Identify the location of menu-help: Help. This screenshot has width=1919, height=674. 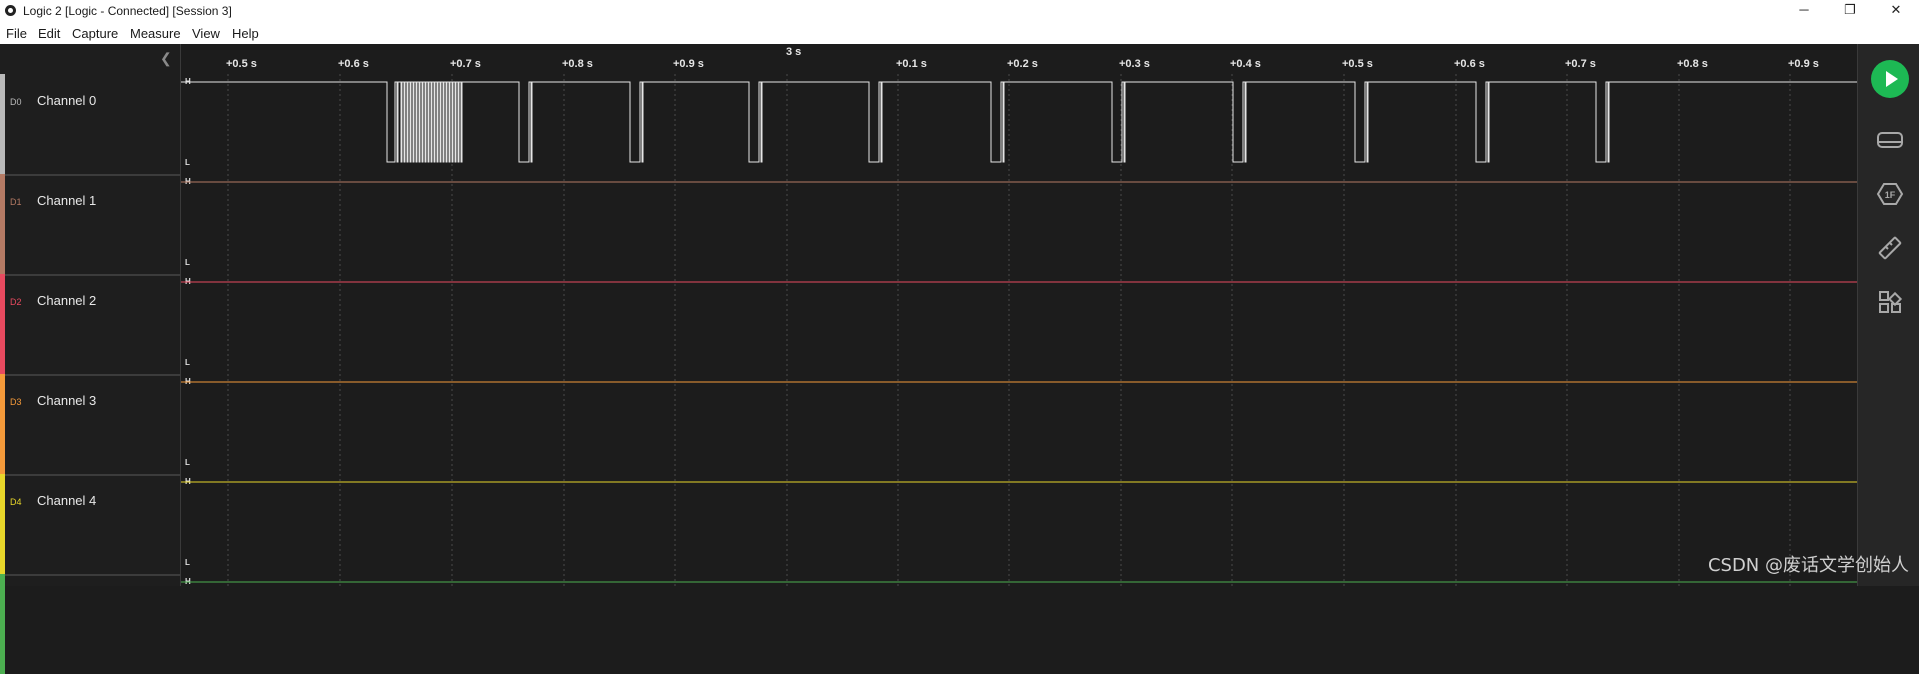
(245, 33).